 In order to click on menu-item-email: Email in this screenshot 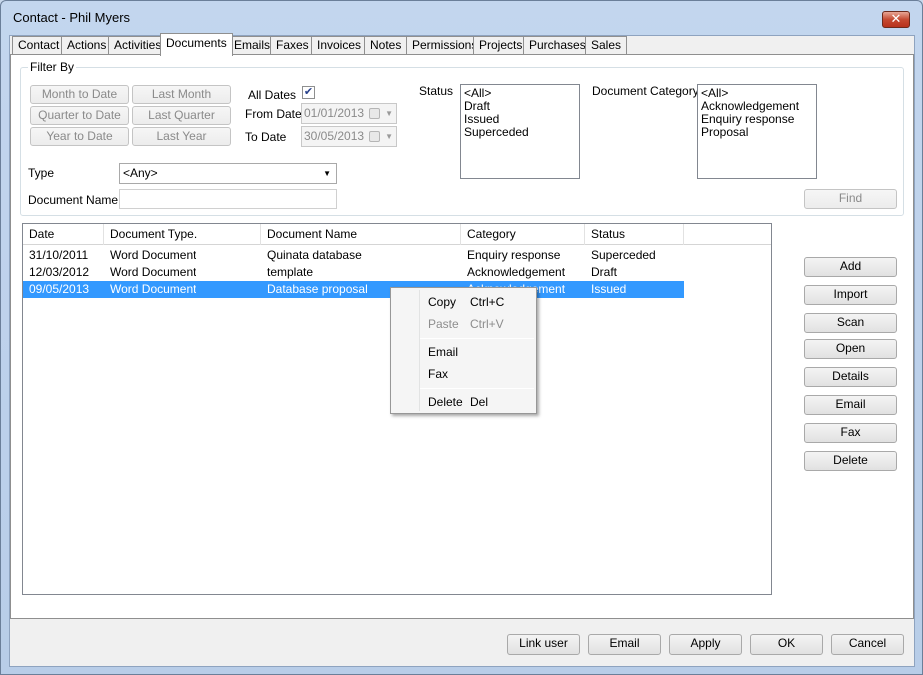, I will do `click(463, 352)`.